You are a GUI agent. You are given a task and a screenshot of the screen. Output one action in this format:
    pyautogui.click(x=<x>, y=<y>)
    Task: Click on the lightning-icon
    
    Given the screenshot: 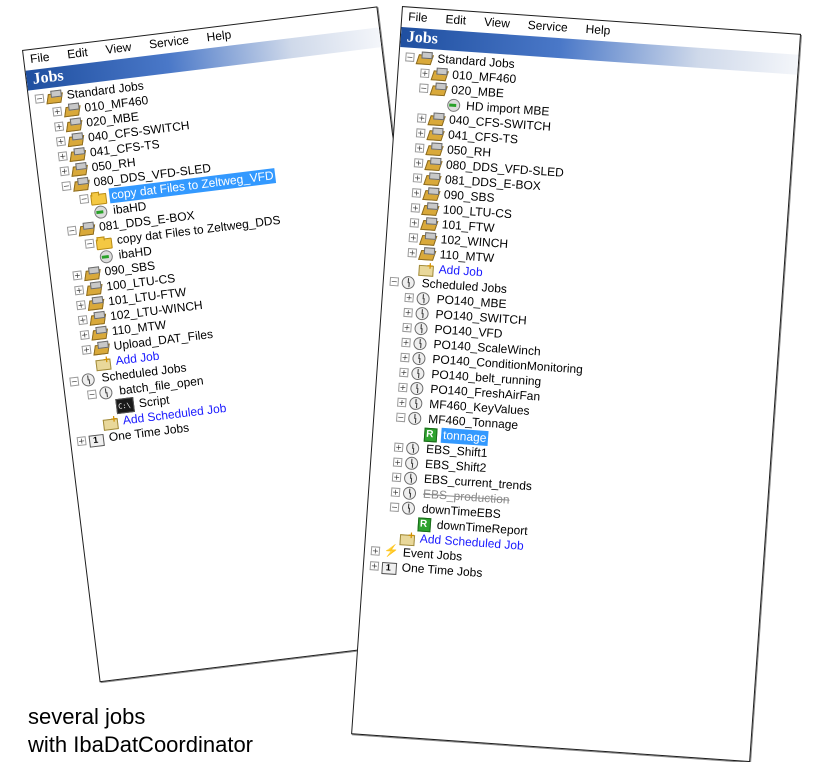 What is the action you would take?
    pyautogui.click(x=389, y=552)
    